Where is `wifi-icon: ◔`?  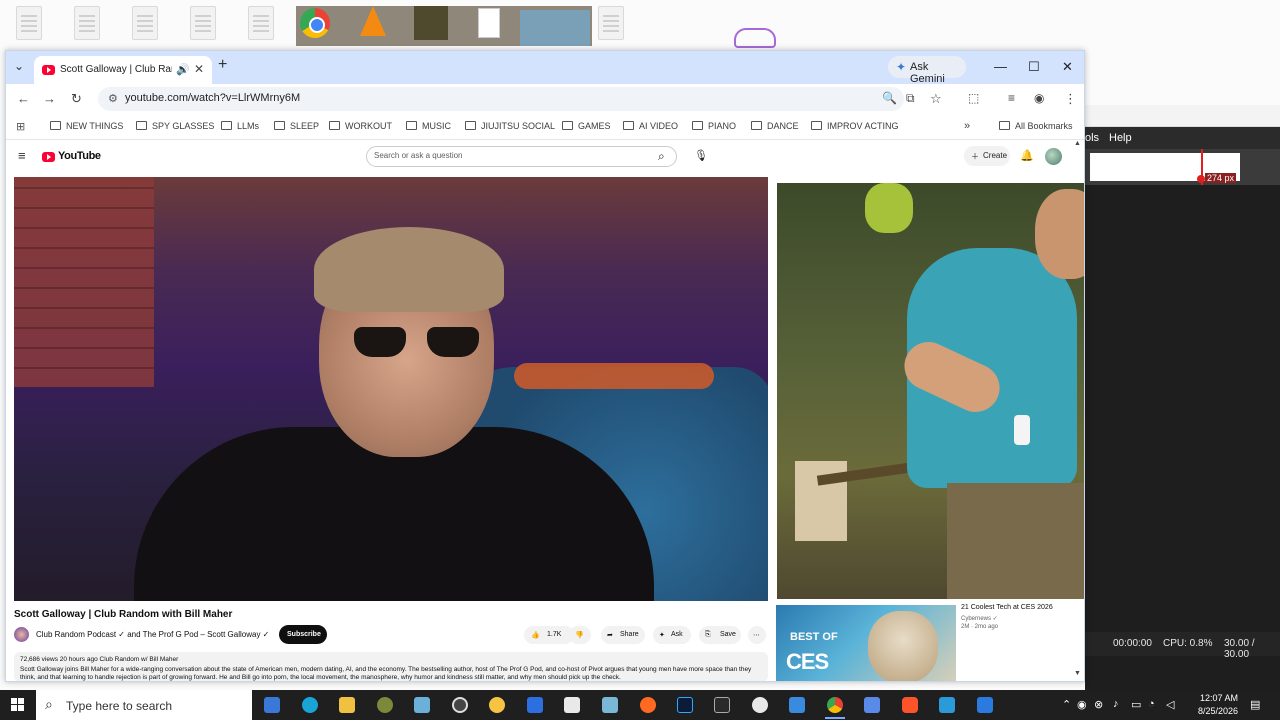 wifi-icon: ◔ is located at coordinates (1151, 704).